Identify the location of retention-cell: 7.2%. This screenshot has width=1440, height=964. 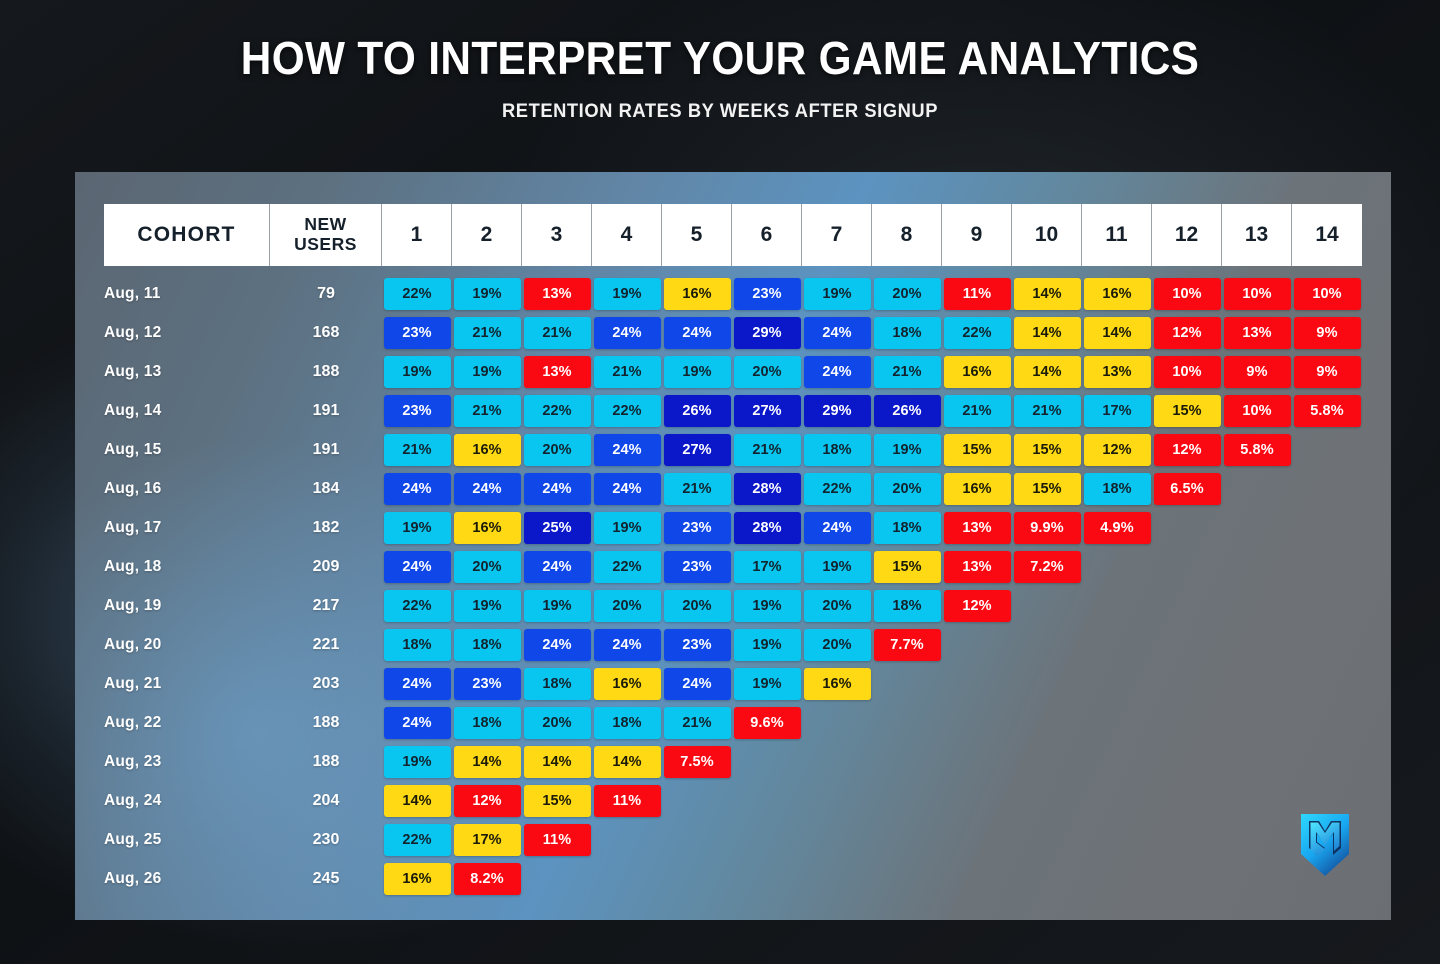
(1047, 566).